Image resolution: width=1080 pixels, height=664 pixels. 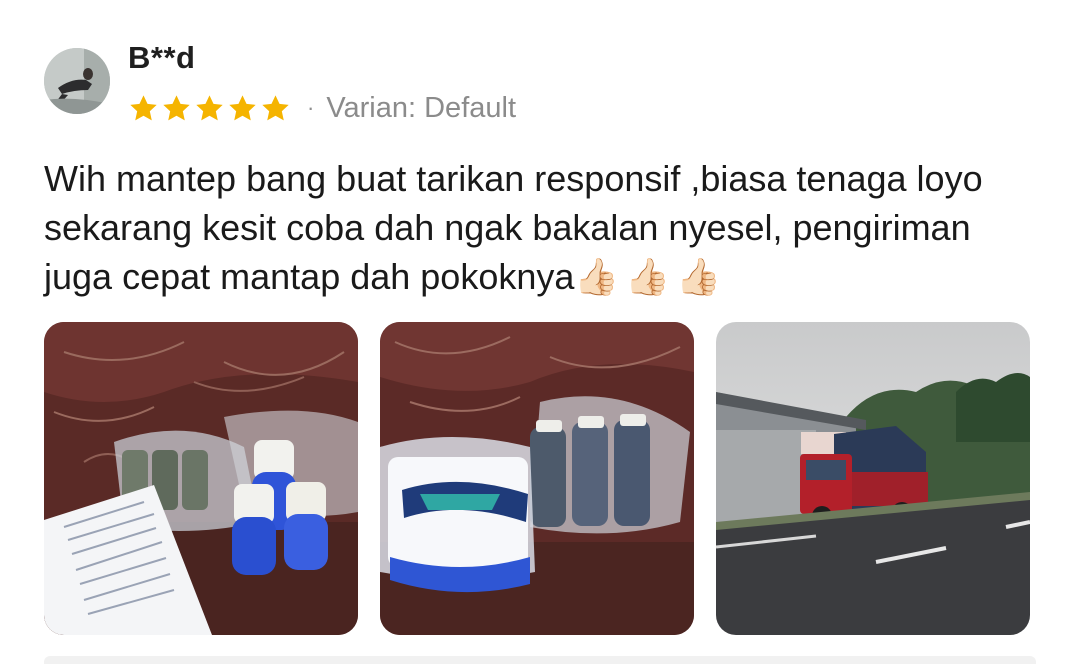 I want to click on product-photo-package-icon, so click(x=537, y=478).